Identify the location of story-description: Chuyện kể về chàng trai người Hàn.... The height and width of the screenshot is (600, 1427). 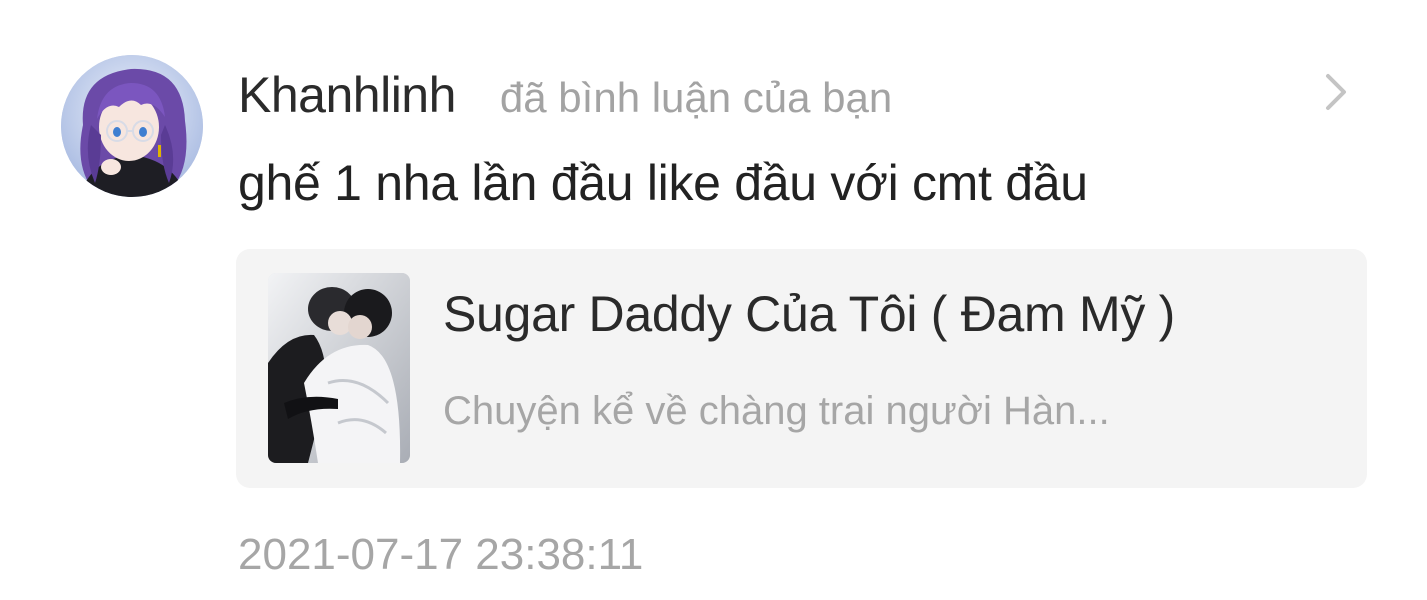
(776, 411).